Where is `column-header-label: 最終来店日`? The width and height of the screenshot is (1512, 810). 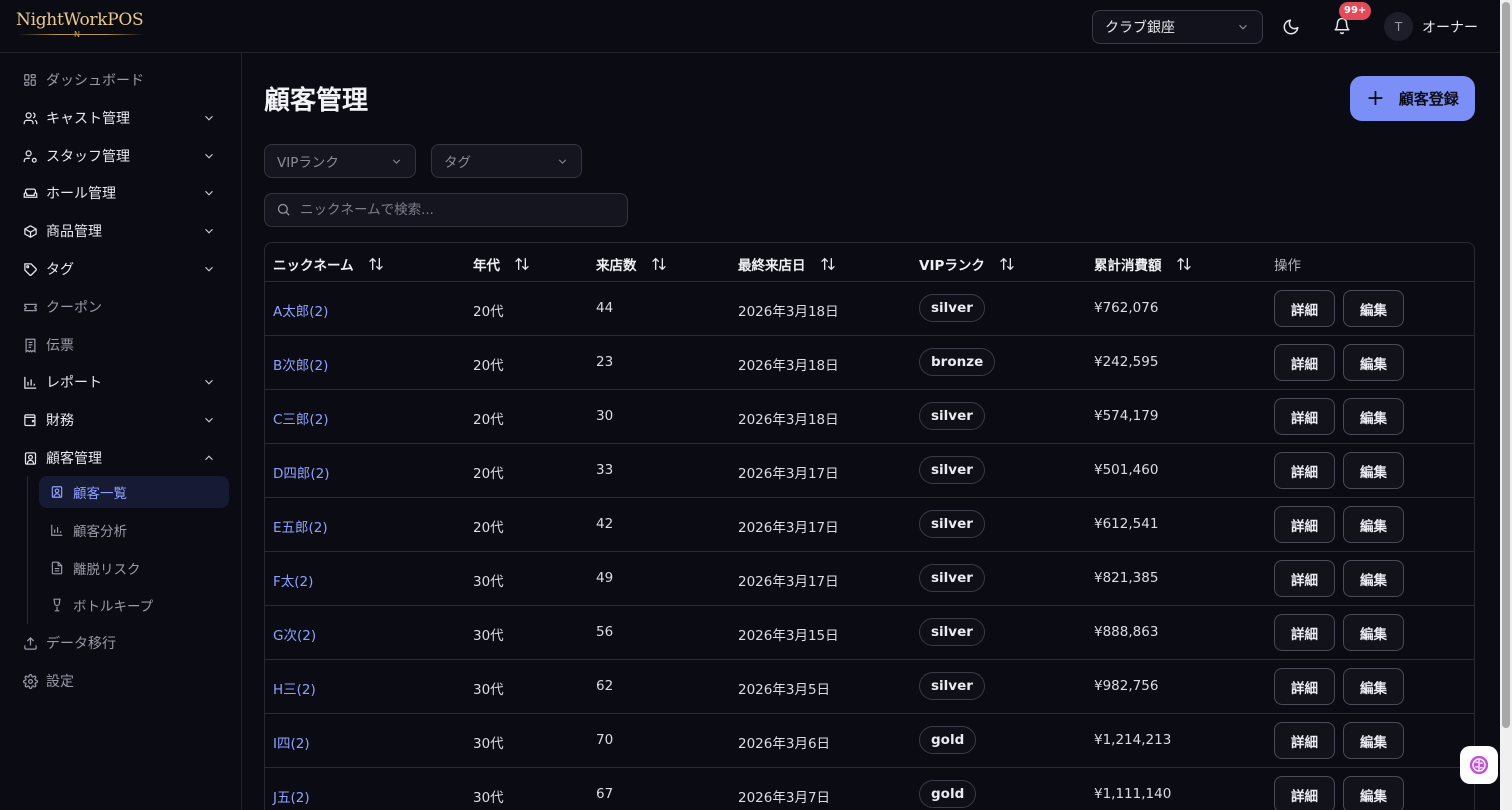 column-header-label: 最終来店日 is located at coordinates (772, 266).